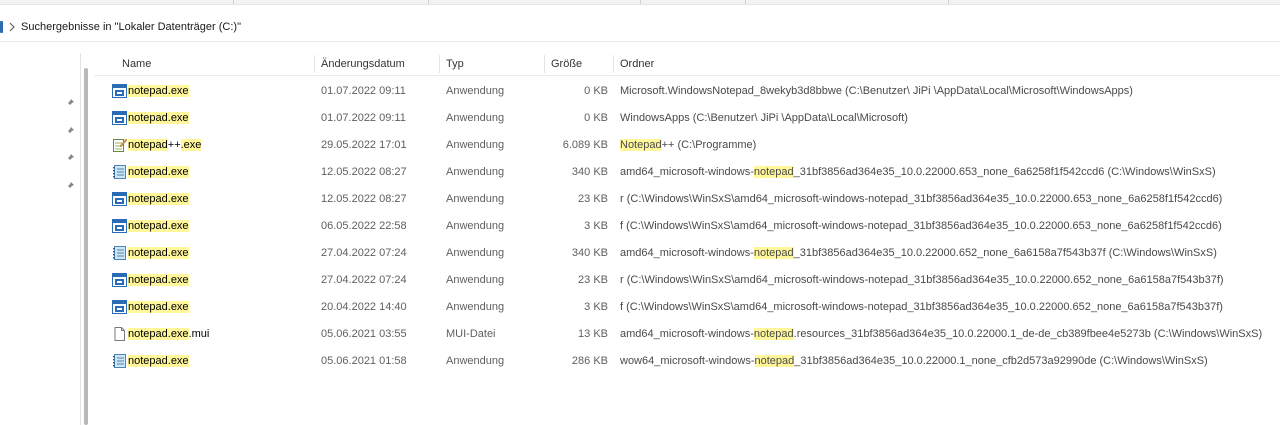 The height and width of the screenshot is (425, 1280). What do you see at coordinates (136, 64) in the screenshot?
I see `column-header-name: Name` at bounding box center [136, 64].